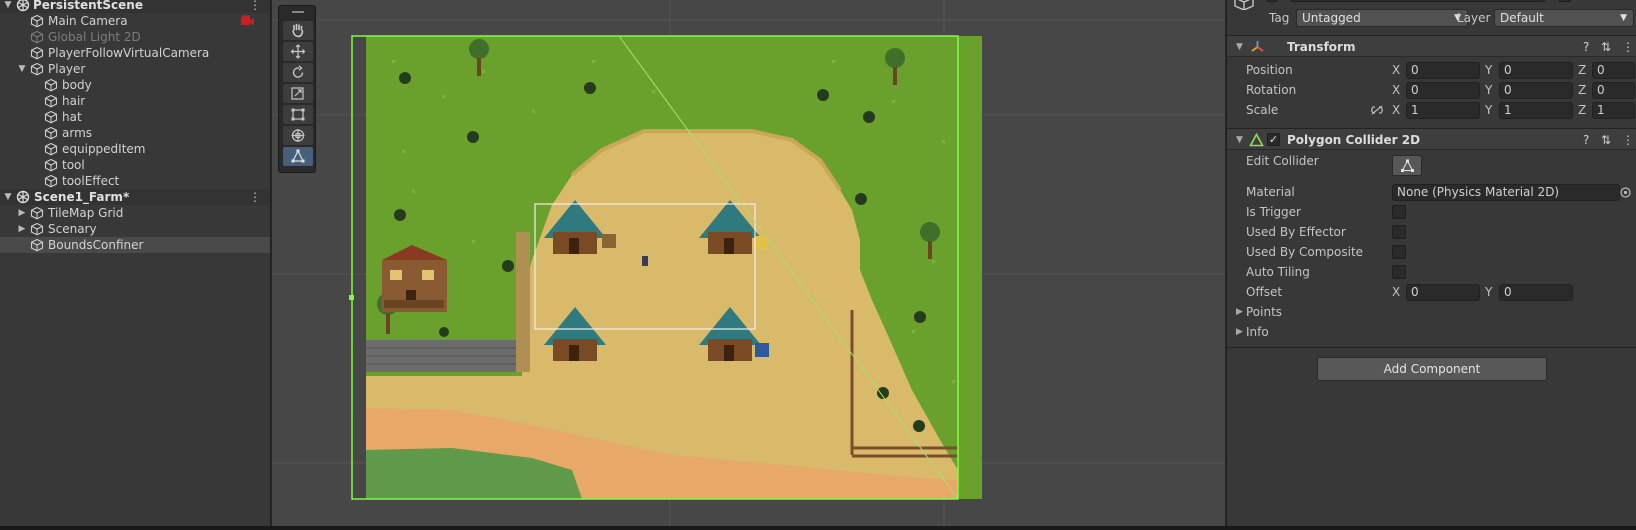  Describe the element at coordinates (1431, 232) in the screenshot. I see `used-by-effector-row: Used By Effector` at that location.